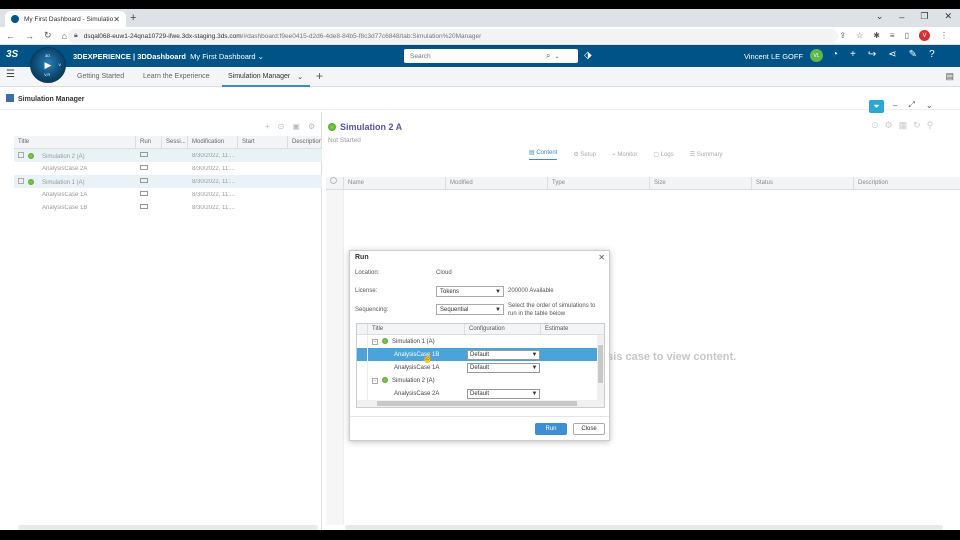 The height and width of the screenshot is (540, 960). Describe the element at coordinates (889, 125) in the screenshot. I see `configure-icon: ⚙` at that location.